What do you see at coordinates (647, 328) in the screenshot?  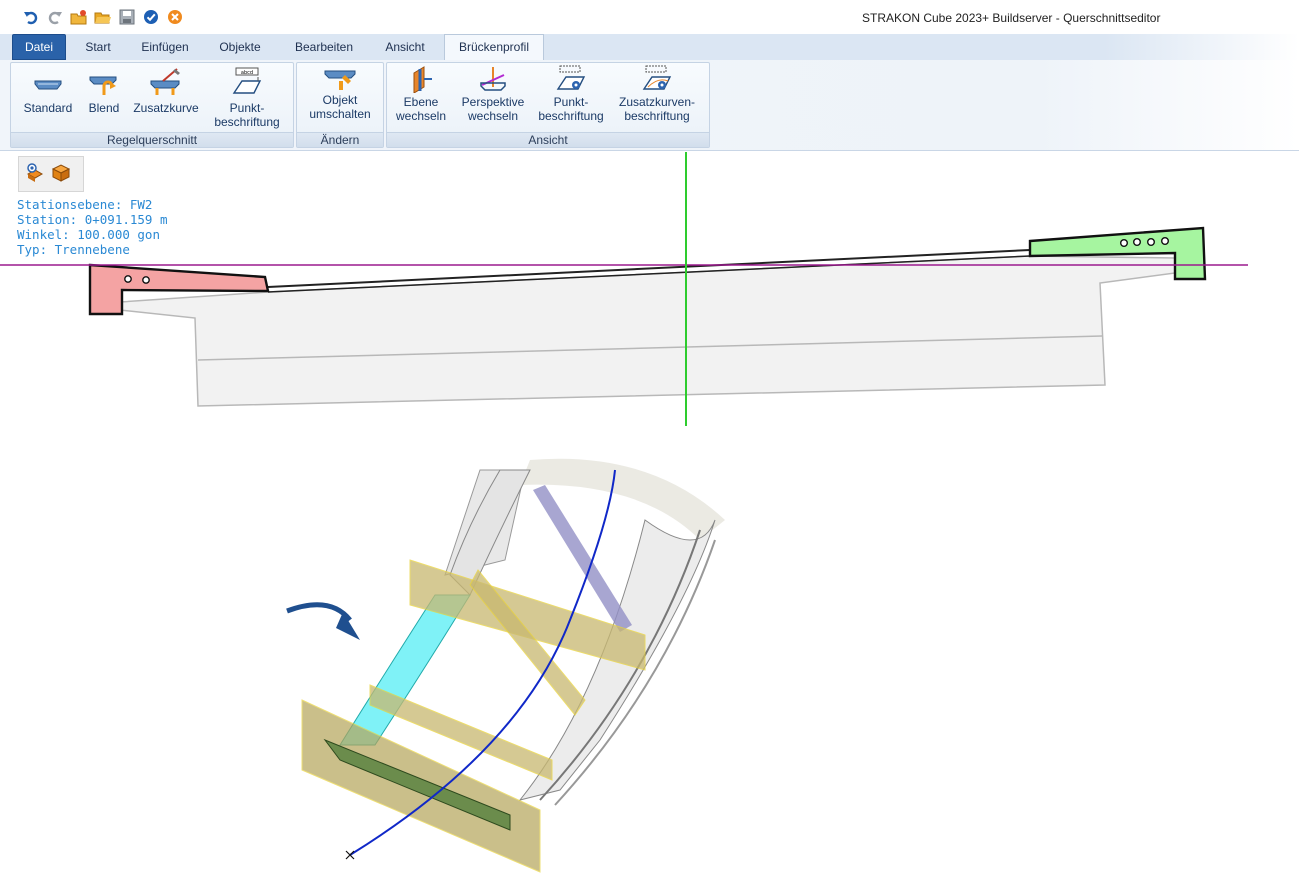 I see `cross-section-body` at bounding box center [647, 328].